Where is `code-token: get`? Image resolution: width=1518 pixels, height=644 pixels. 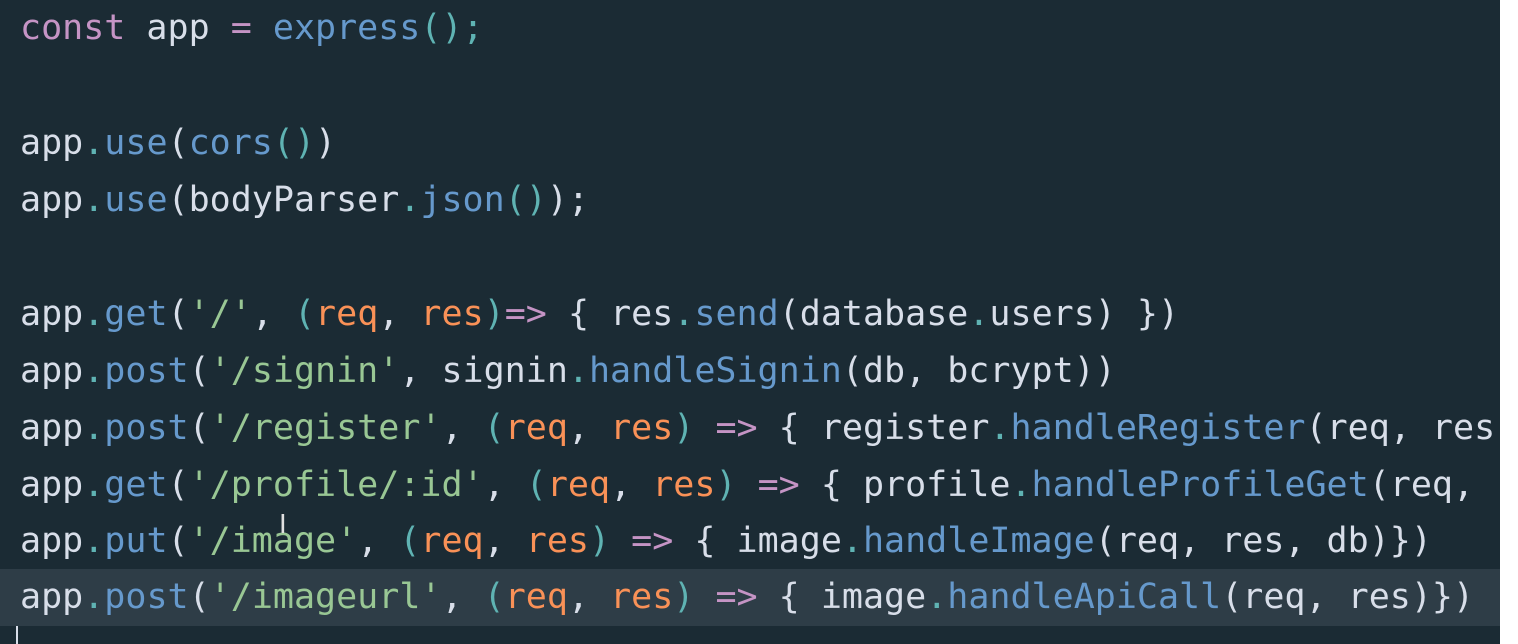
code-token: get is located at coordinates (136, 485).